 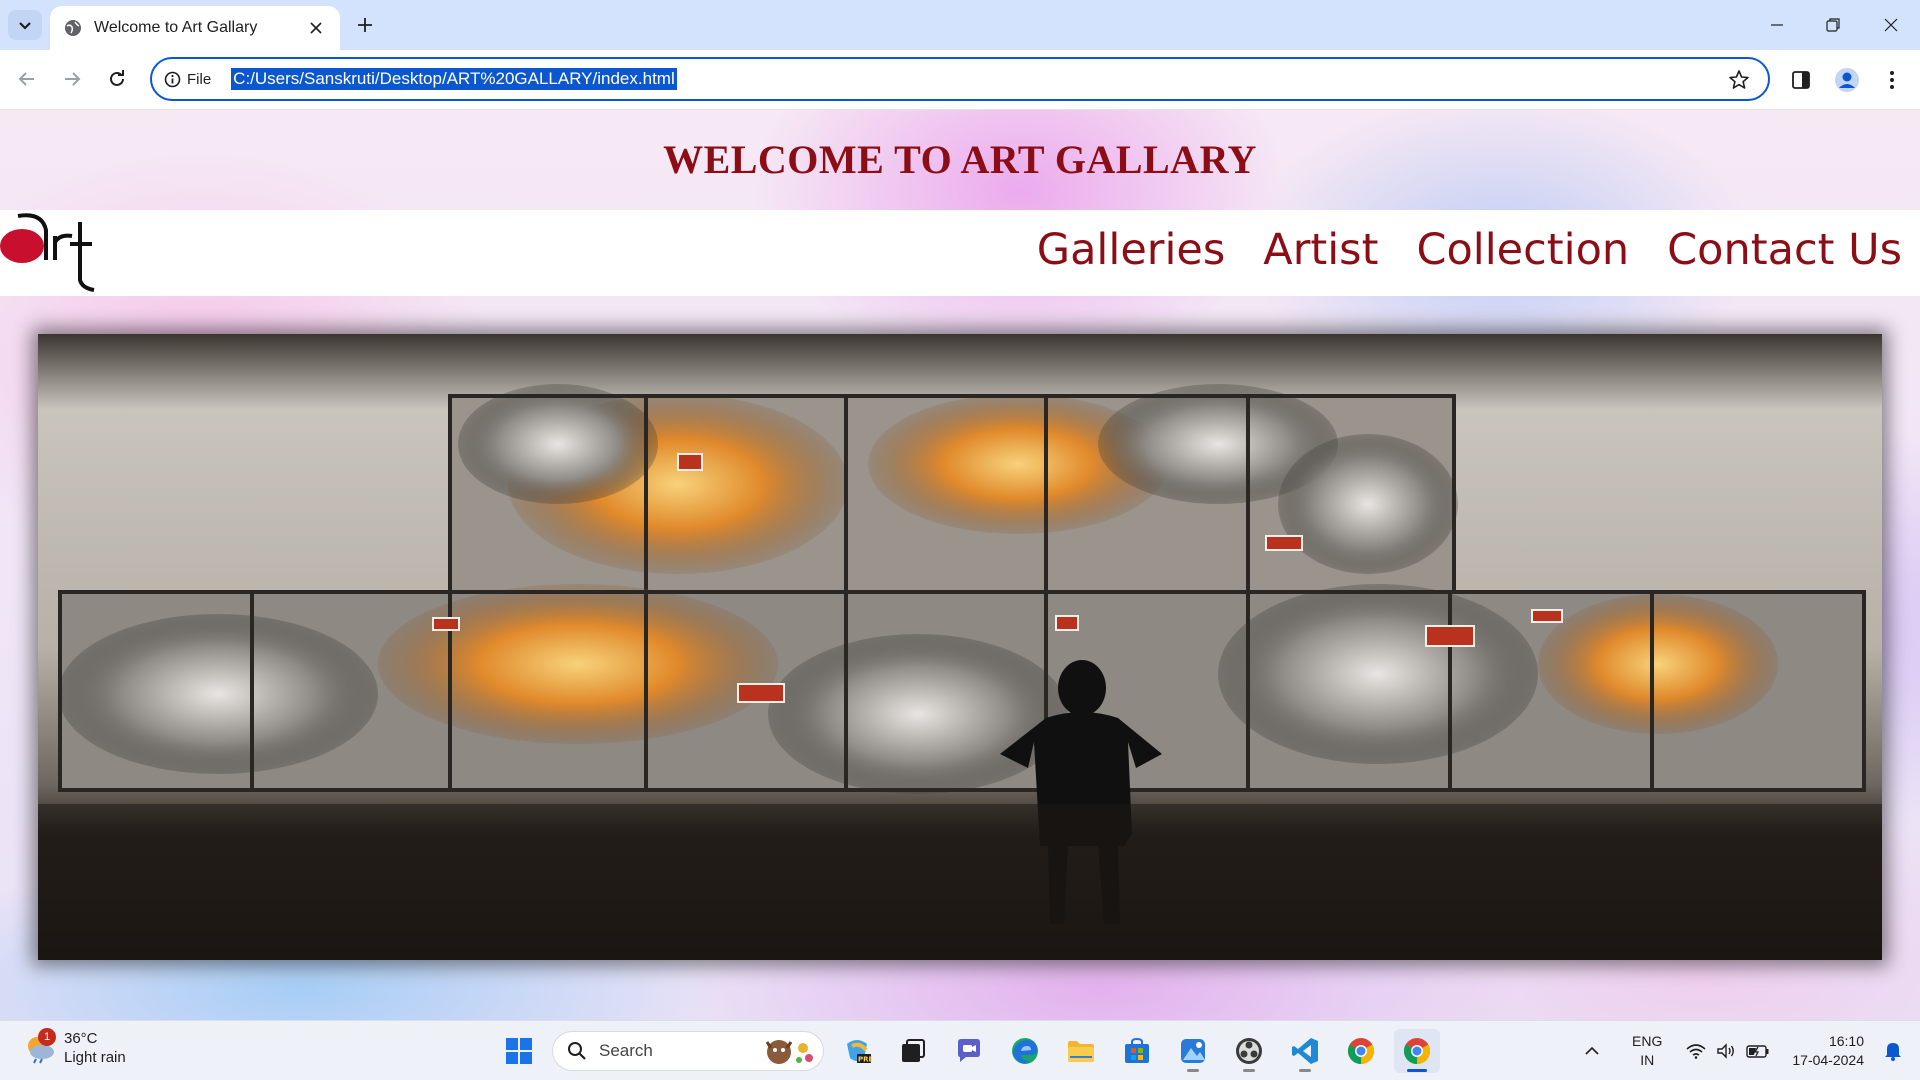 I want to click on chrome-app-active, so click(x=1417, y=1051).